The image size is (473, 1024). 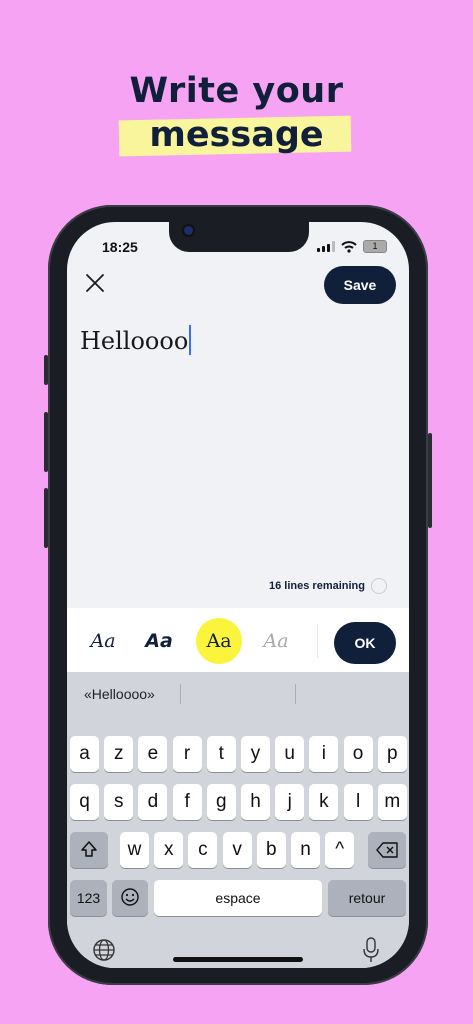 What do you see at coordinates (360, 285) in the screenshot?
I see `save-button: Save` at bounding box center [360, 285].